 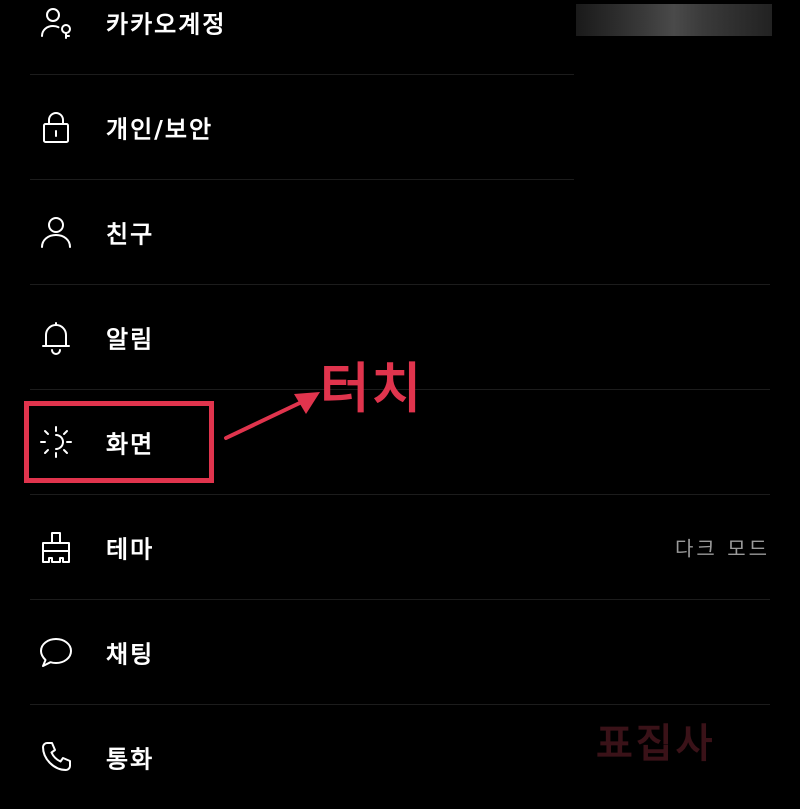 I want to click on watermark: 표집사, so click(x=656, y=744).